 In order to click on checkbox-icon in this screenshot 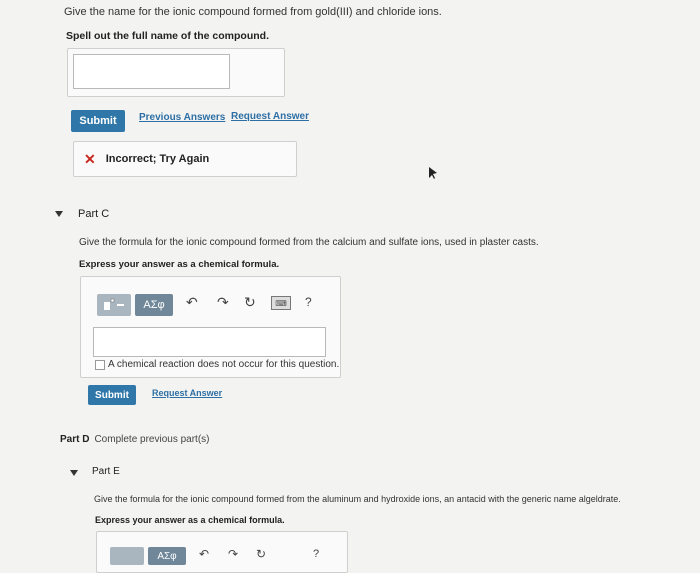, I will do `click(100, 364)`.